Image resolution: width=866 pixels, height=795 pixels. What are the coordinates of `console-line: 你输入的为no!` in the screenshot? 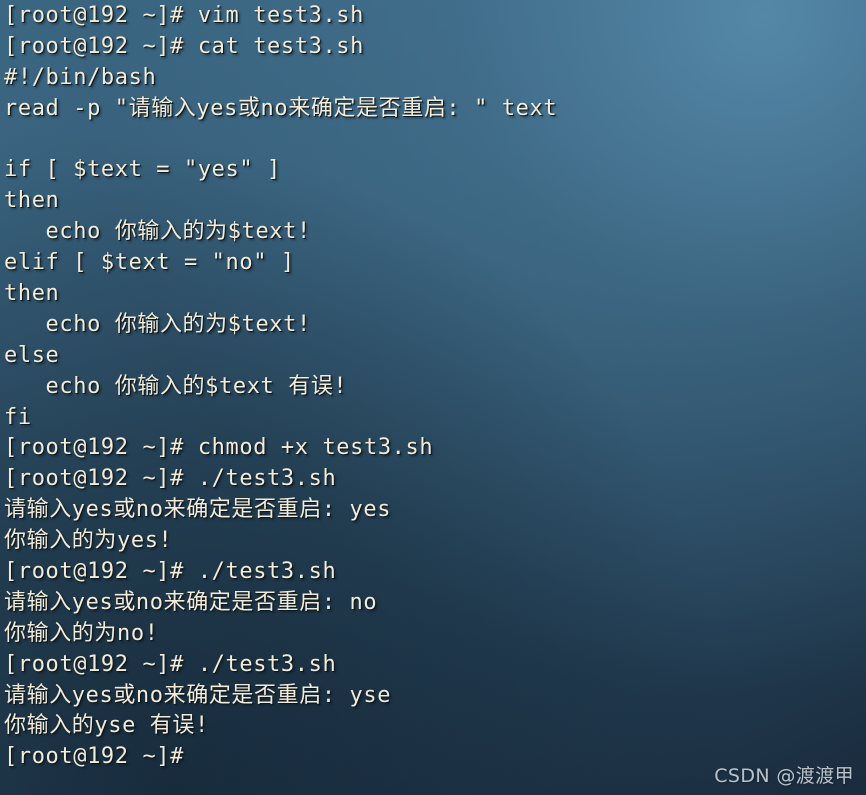 It's located at (81, 633).